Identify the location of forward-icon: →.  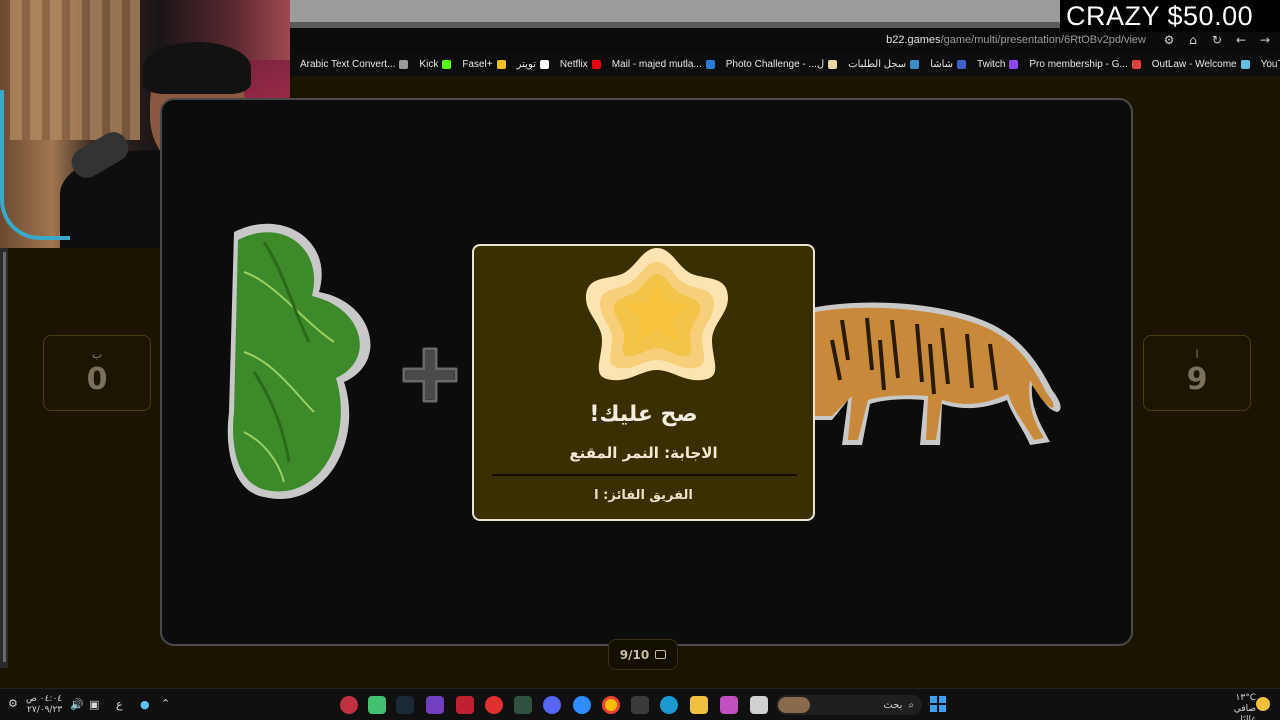
(1265, 40).